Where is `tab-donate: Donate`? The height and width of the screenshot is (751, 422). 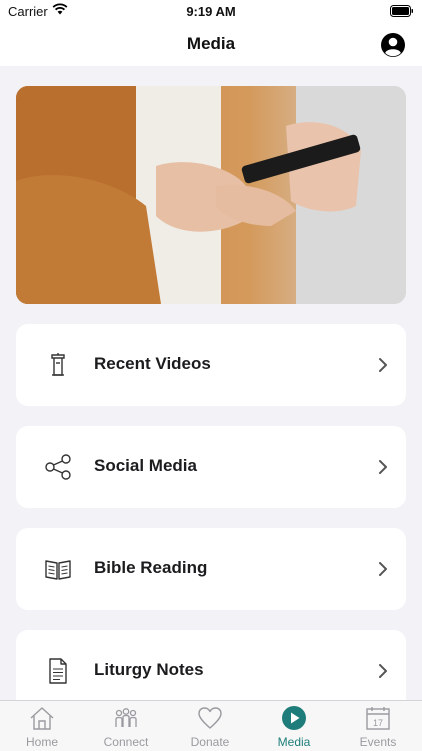 tab-donate: Donate is located at coordinates (210, 726).